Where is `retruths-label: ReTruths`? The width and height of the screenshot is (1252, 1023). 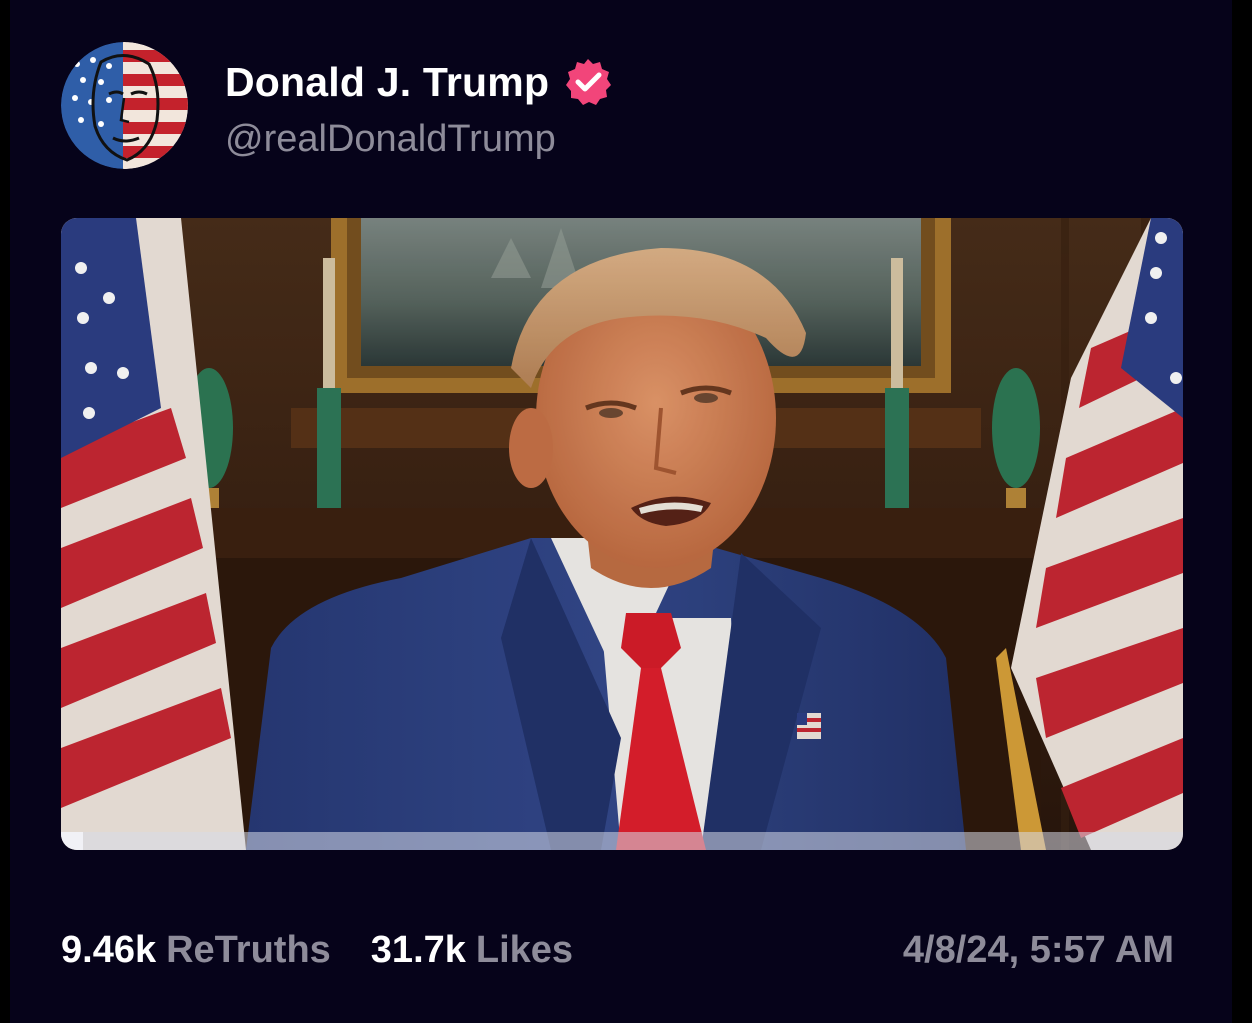
retruths-label: ReTruths is located at coordinates (248, 949).